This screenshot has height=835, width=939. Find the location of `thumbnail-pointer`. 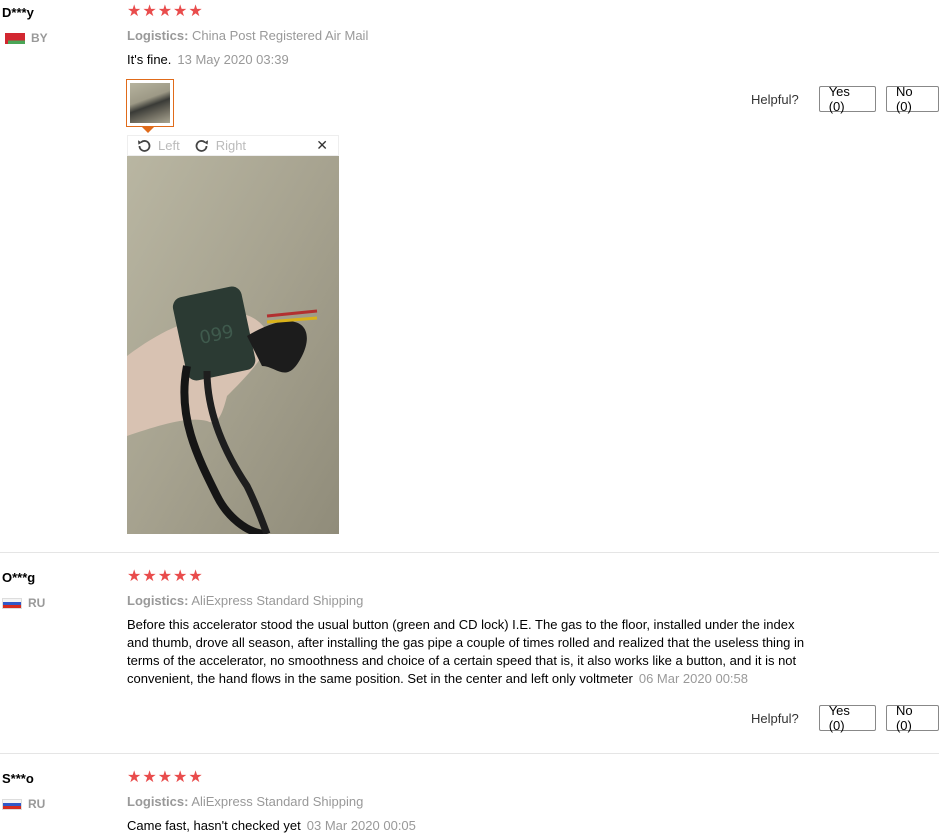

thumbnail-pointer is located at coordinates (148, 130).